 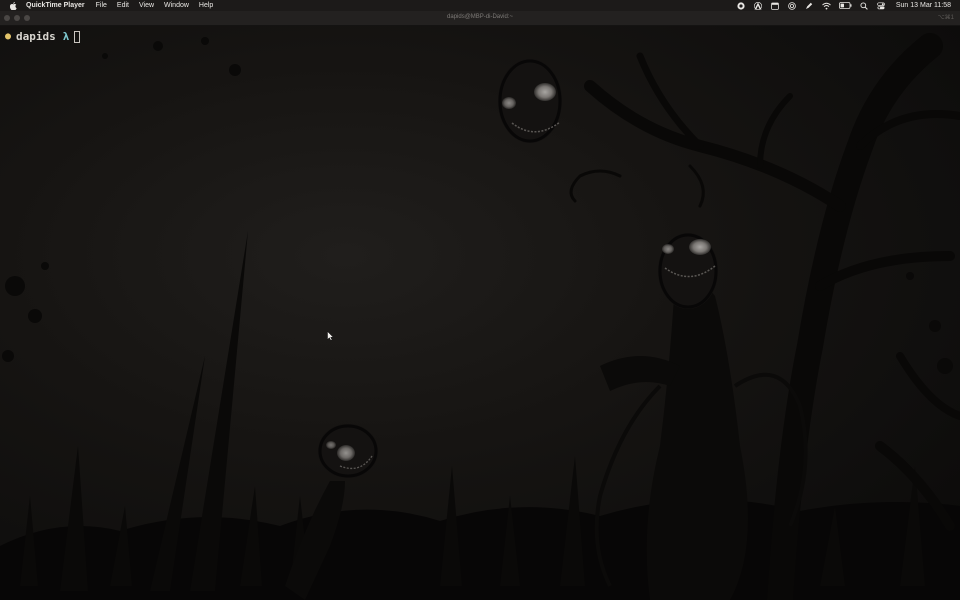 What do you see at coordinates (176, 5) in the screenshot?
I see `menu-window: Window` at bounding box center [176, 5].